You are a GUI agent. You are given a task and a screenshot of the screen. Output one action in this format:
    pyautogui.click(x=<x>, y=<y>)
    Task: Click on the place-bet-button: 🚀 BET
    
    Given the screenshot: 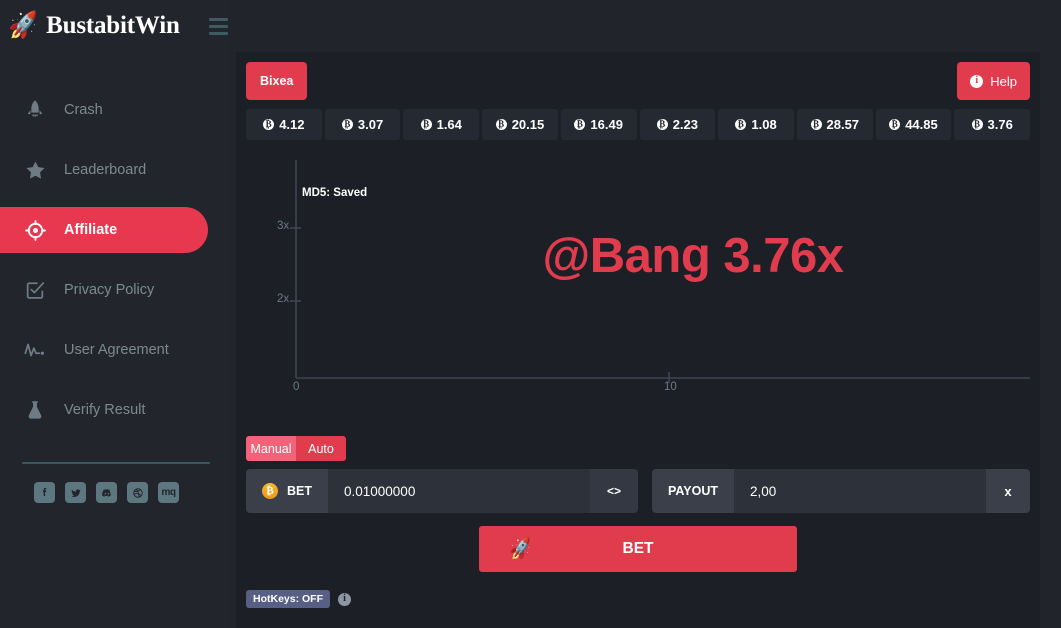 What is the action you would take?
    pyautogui.click(x=638, y=549)
    